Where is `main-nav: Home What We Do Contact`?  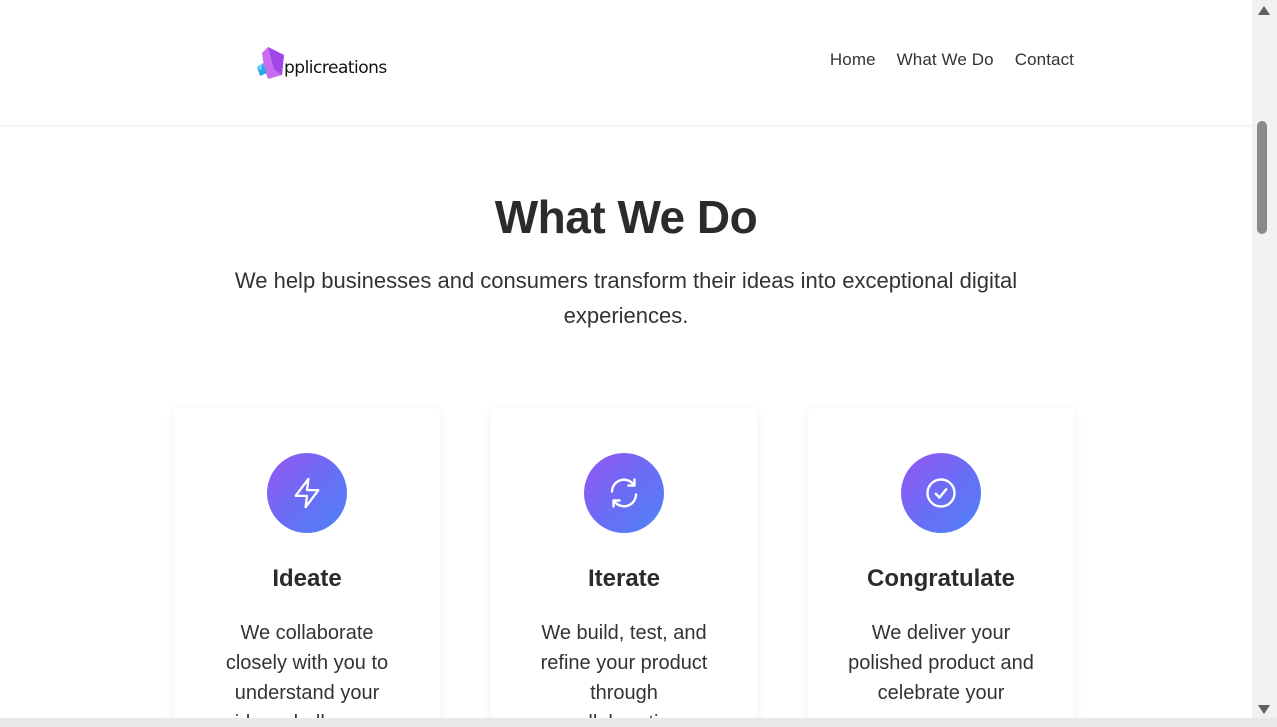 main-nav: Home What We Do Contact is located at coordinates (952, 60).